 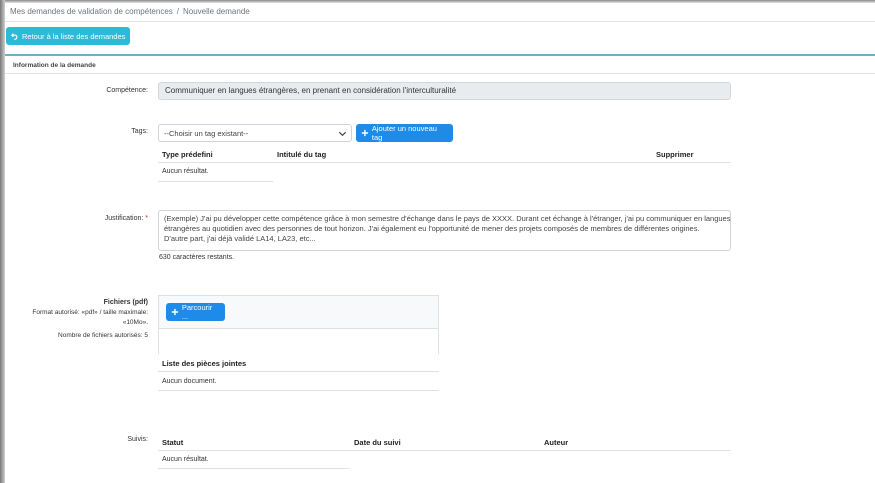 What do you see at coordinates (206, 133) in the screenshot?
I see `tag-select-value: --Choisir un tag existant--` at bounding box center [206, 133].